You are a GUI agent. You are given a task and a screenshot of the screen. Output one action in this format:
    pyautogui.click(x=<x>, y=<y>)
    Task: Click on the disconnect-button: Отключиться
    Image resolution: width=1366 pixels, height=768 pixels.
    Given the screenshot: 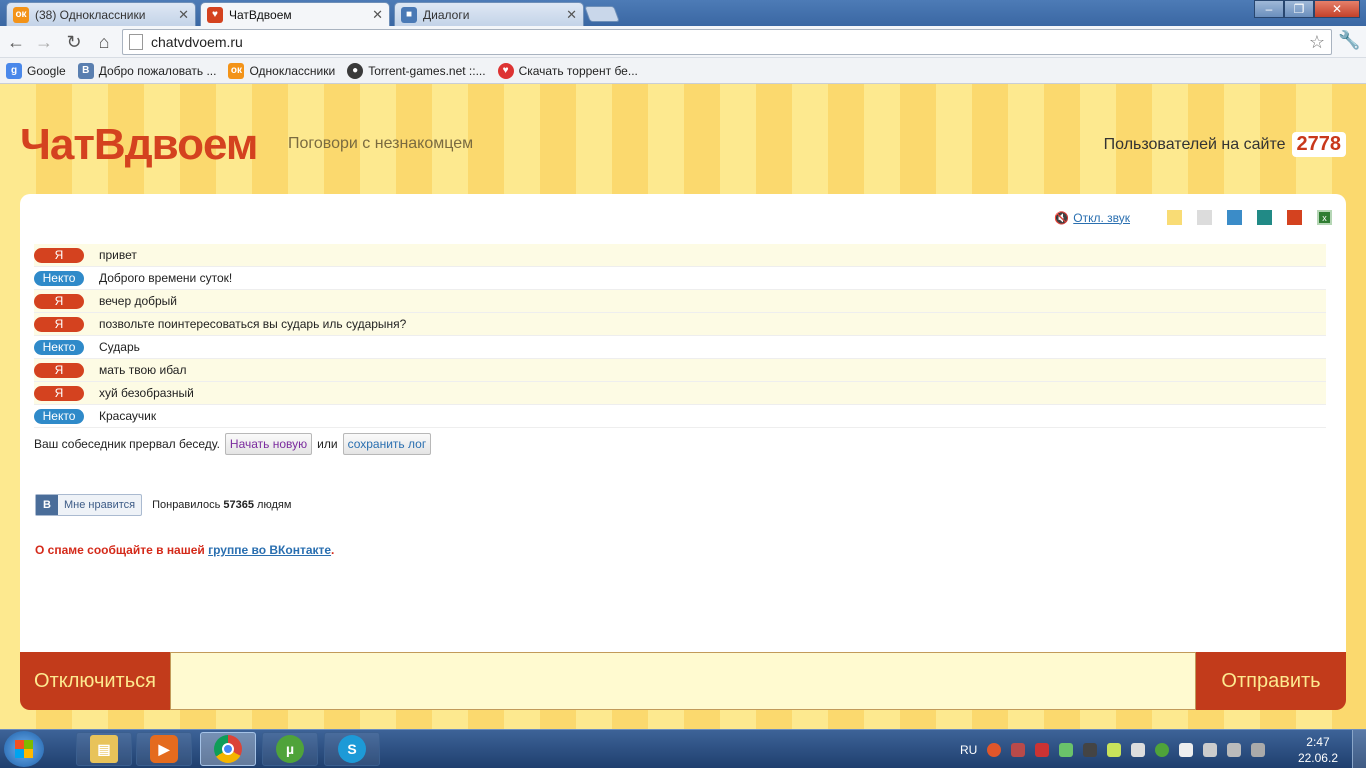 What is the action you would take?
    pyautogui.click(x=95, y=681)
    